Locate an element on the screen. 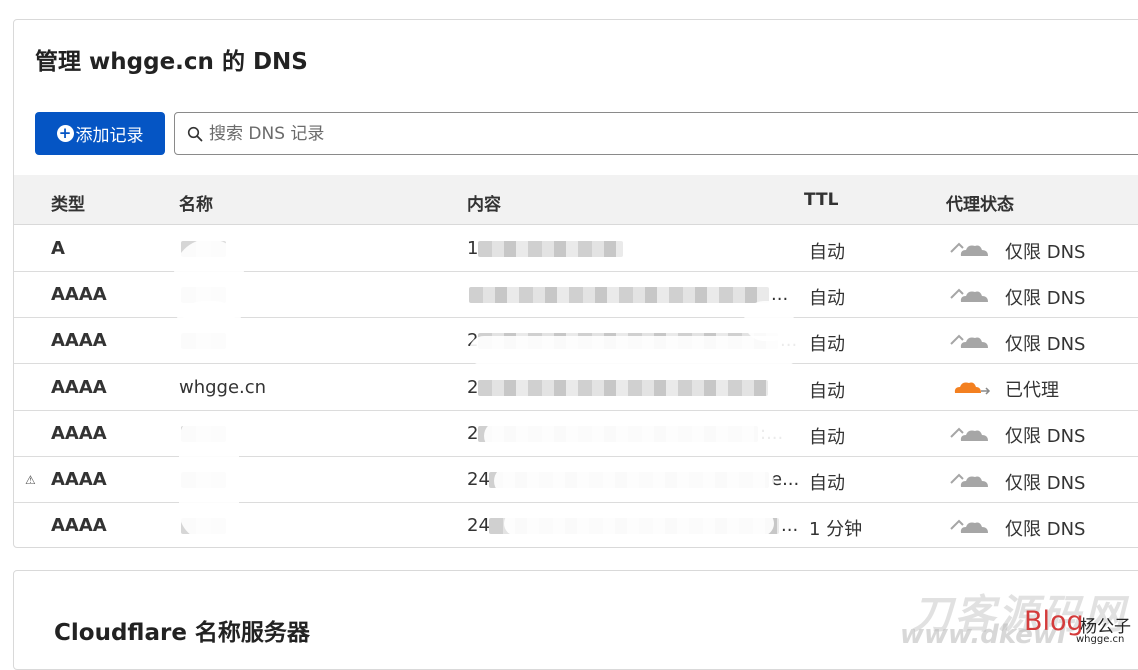 This screenshot has width=1138, height=670. column-header-ttl: TTL is located at coordinates (821, 200).